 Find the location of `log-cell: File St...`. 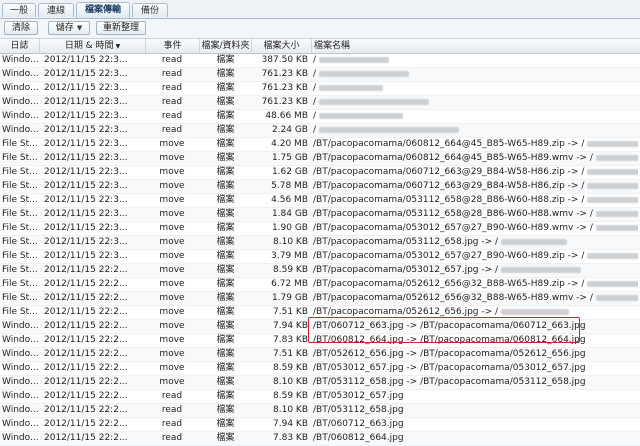

log-cell: File St... is located at coordinates (20, 313).